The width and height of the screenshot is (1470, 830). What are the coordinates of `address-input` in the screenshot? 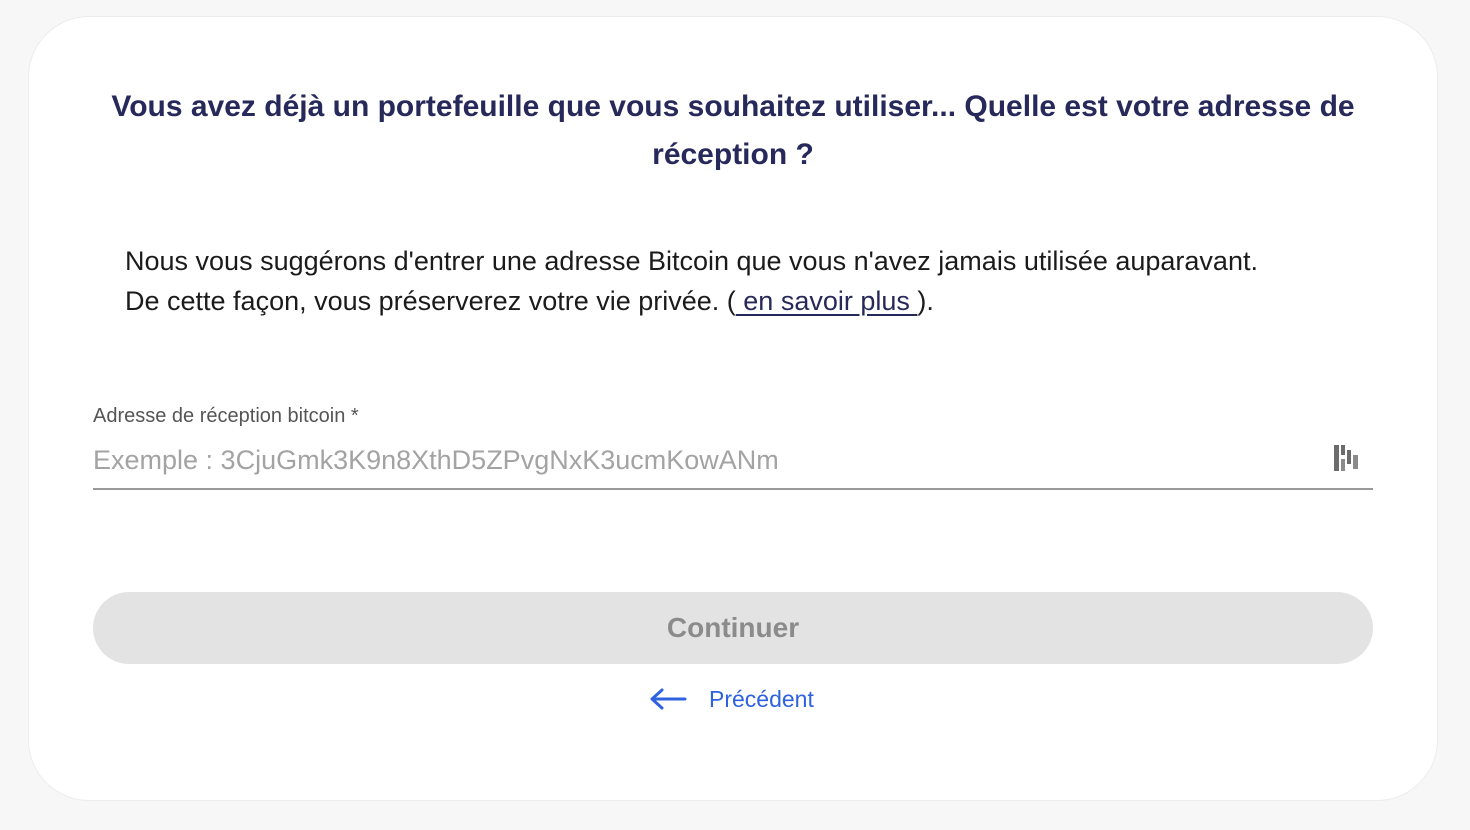 It's located at (703, 460).